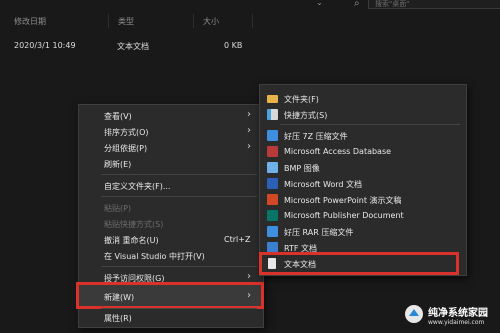  Describe the element at coordinates (171, 223) in the screenshot. I see `menu-item-paste-shortcut: 粘贴快捷方式(S)` at that location.